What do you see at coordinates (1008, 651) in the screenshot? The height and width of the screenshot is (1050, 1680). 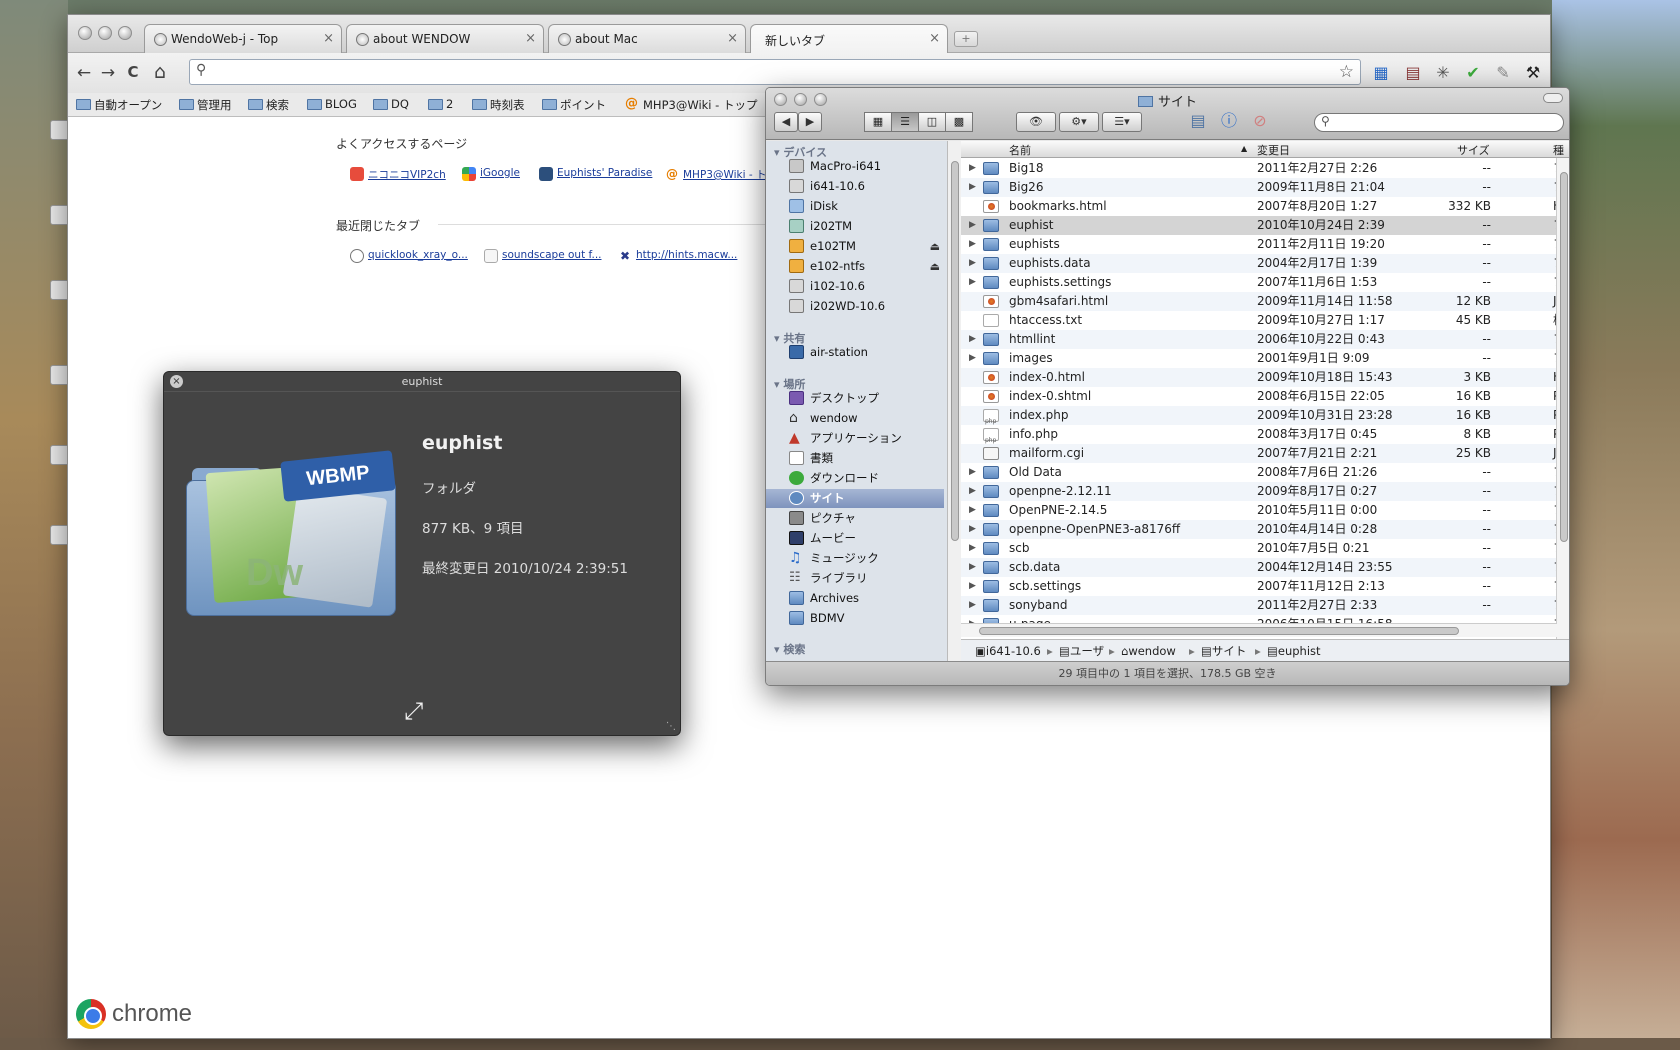 I see `path-item-volume: ▣ i641-10.6` at bounding box center [1008, 651].